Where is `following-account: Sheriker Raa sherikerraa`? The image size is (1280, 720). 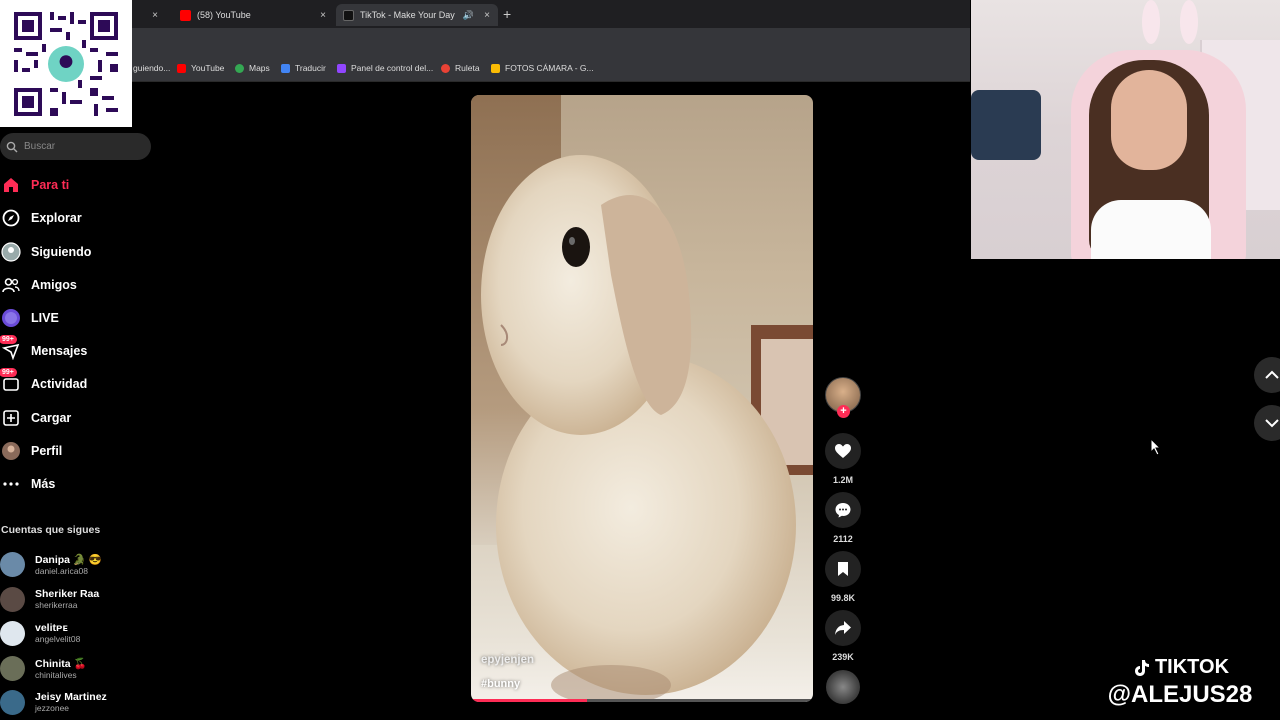
following-account: Sheriker Raa sherikerraa is located at coordinates (49, 599).